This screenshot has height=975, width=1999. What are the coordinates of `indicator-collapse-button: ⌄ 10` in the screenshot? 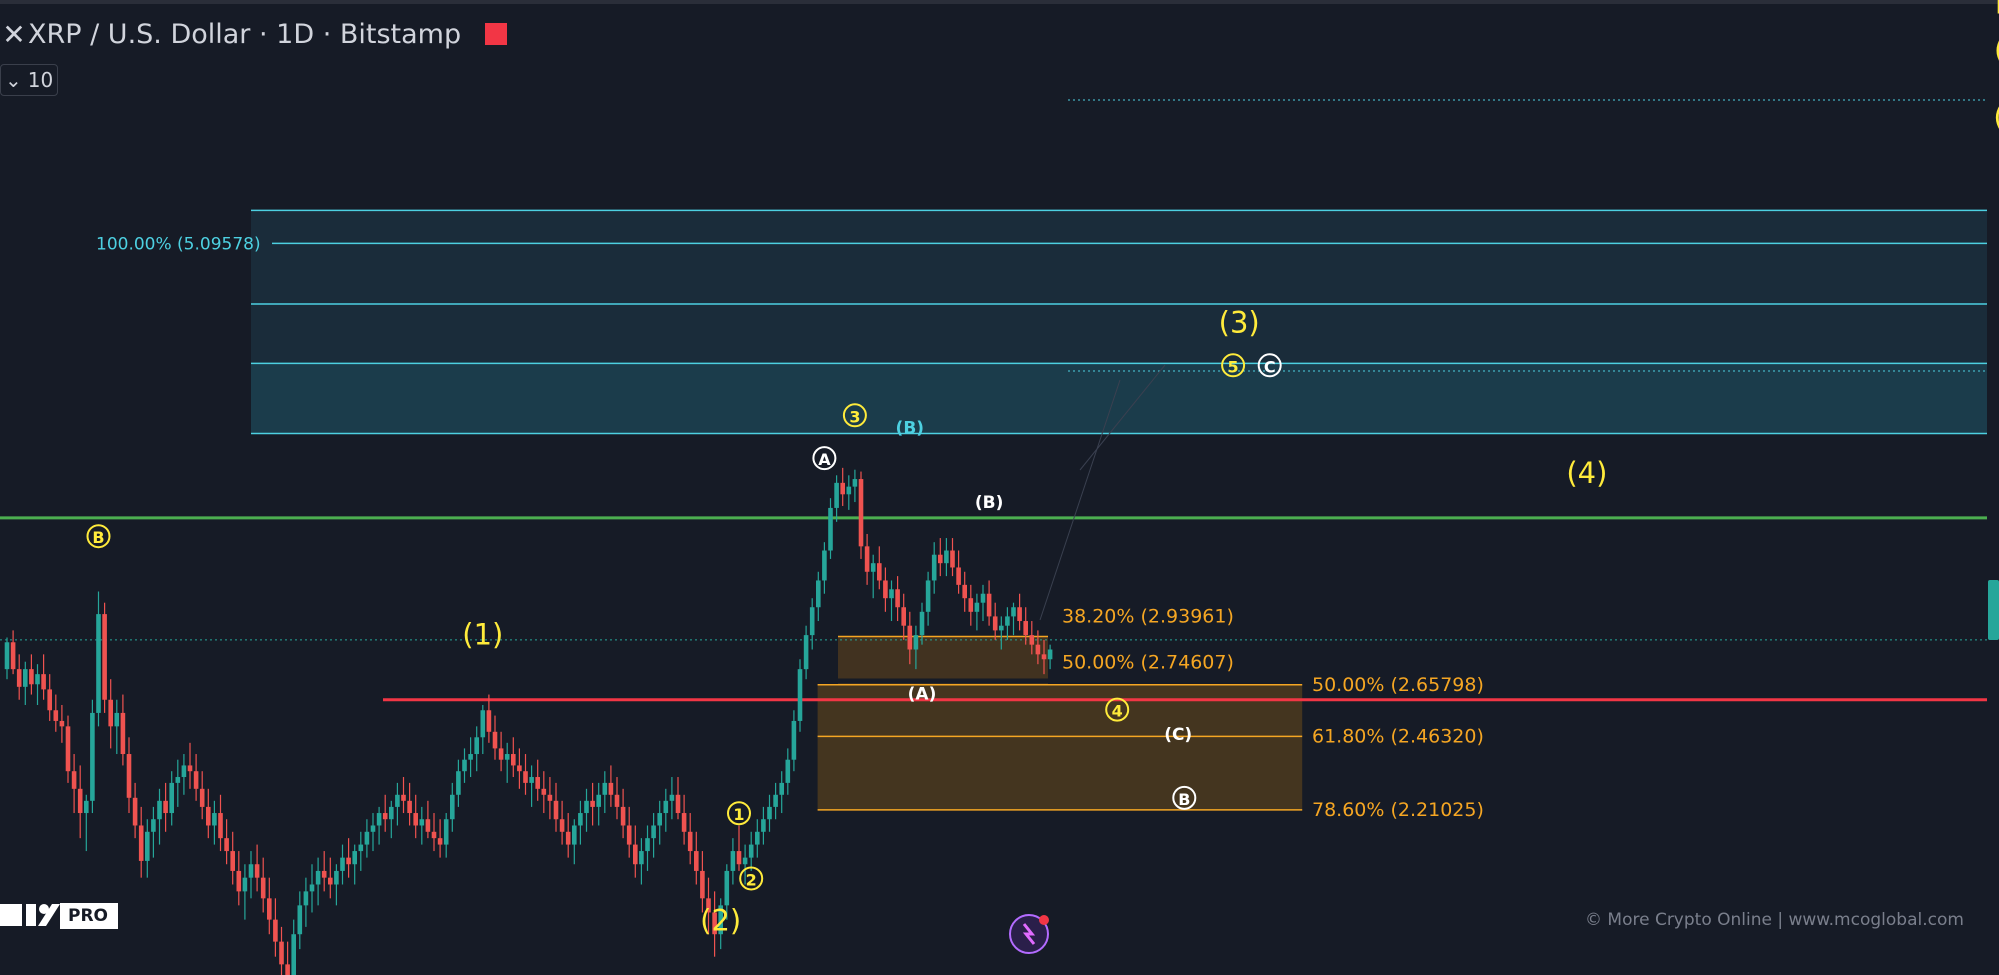 It's located at (29, 80).